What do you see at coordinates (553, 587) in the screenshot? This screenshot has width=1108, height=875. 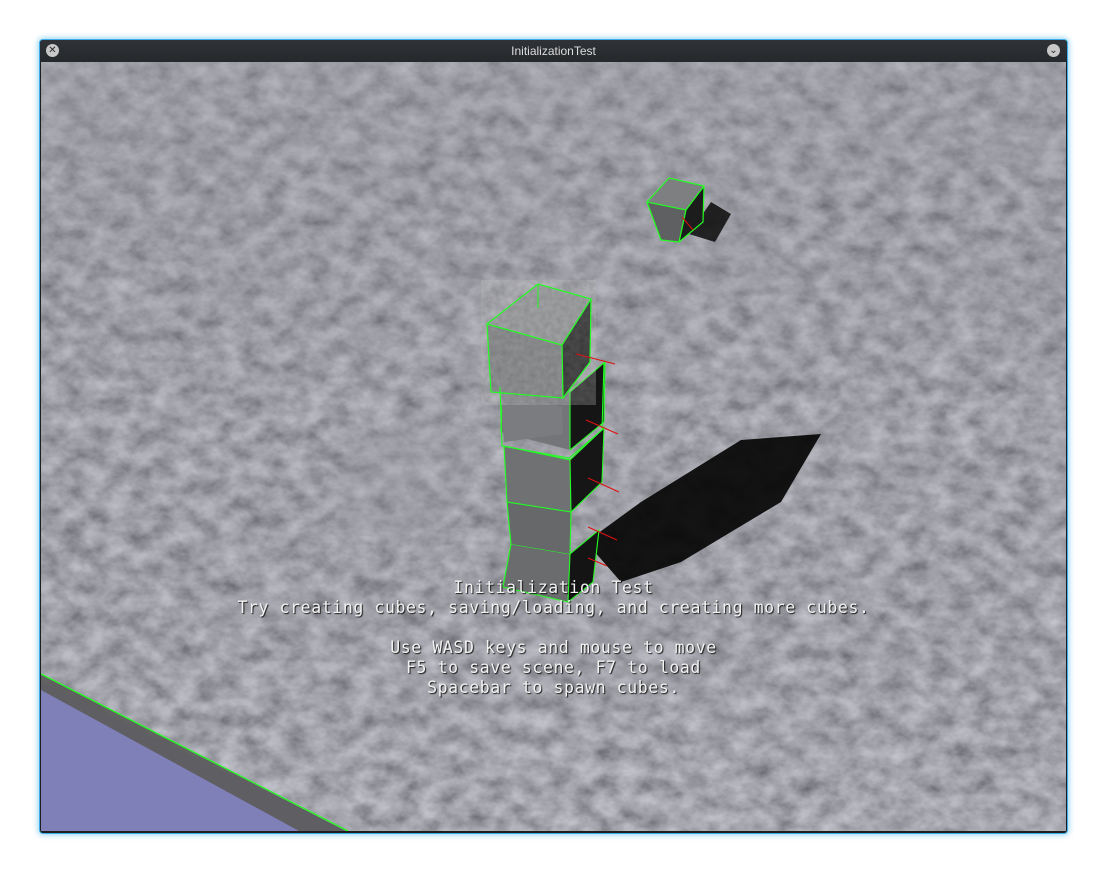 I see `hud-title: Initialization Test` at bounding box center [553, 587].